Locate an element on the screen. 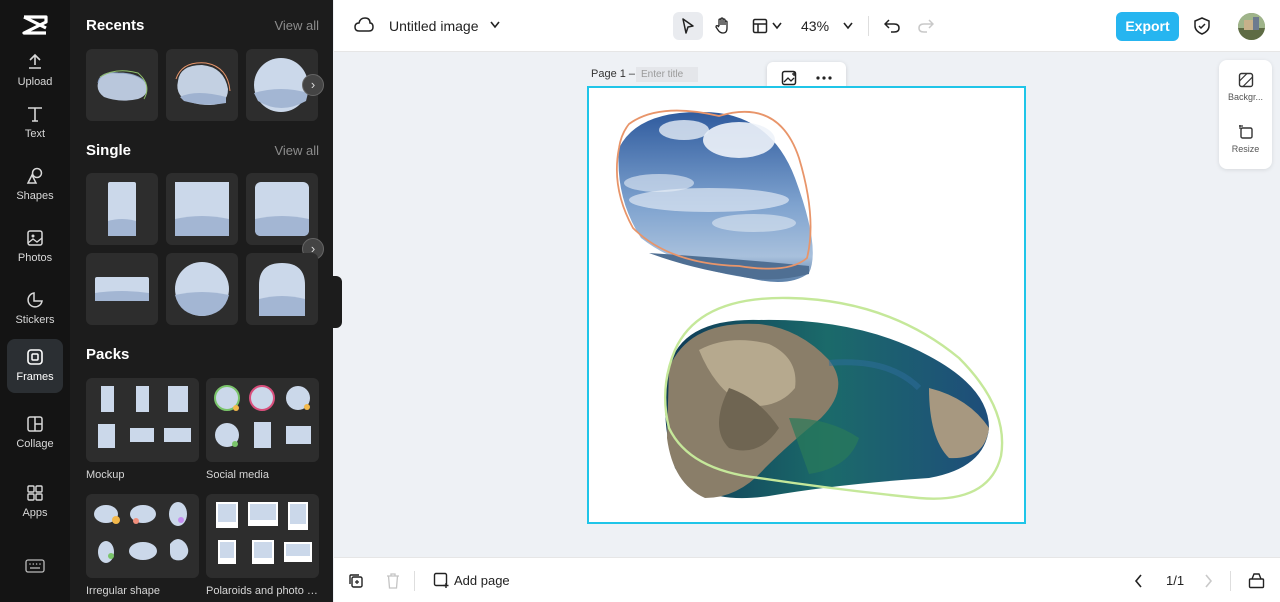  pack-mockup-label: Mockup is located at coordinates (105, 475).